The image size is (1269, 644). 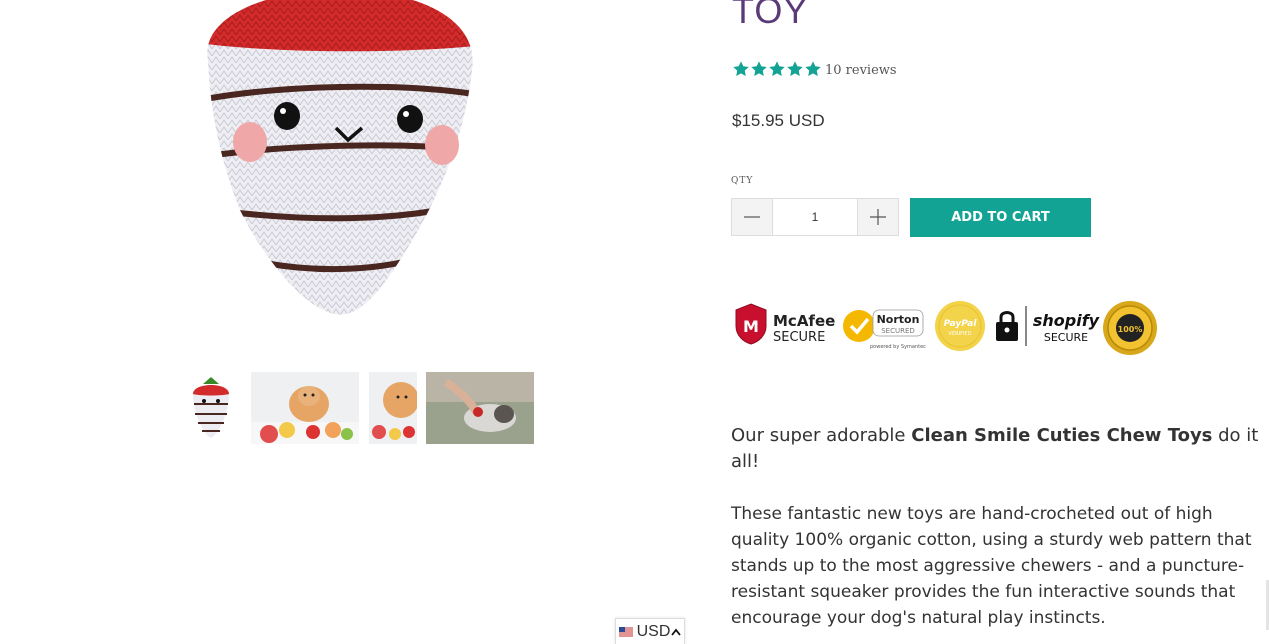 I want to click on svg-text: PayPal, so click(x=961, y=324).